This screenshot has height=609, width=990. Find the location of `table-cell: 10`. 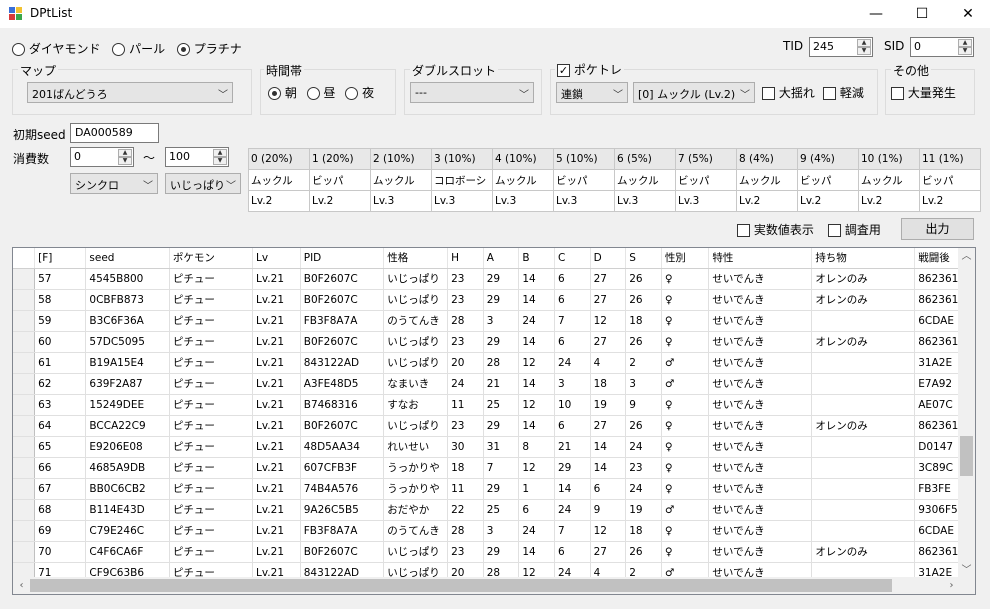

table-cell: 10 is located at coordinates (572, 405).